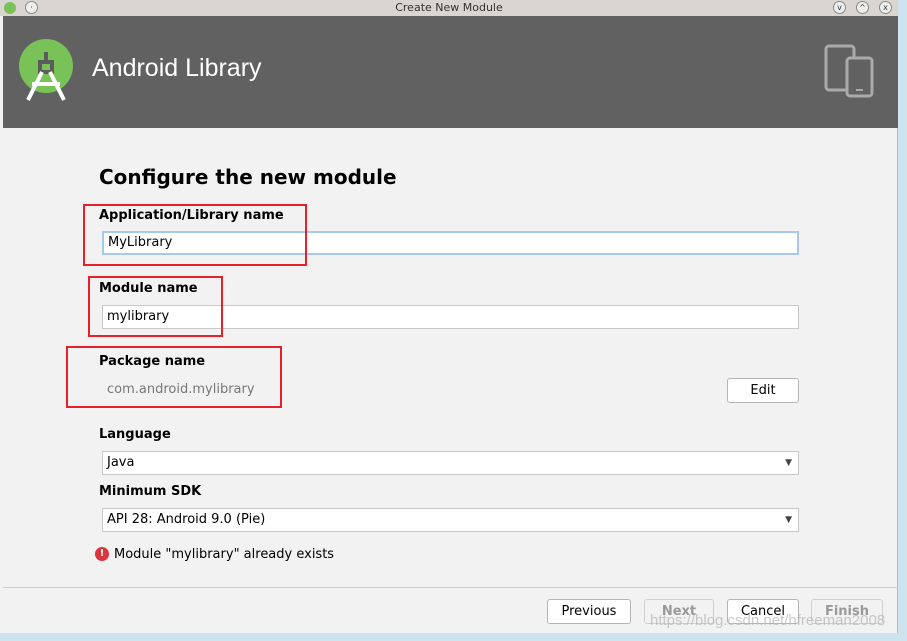 The width and height of the screenshot is (907, 641). What do you see at coordinates (862, 7) in the screenshot?
I see `maximize-button: ^` at bounding box center [862, 7].